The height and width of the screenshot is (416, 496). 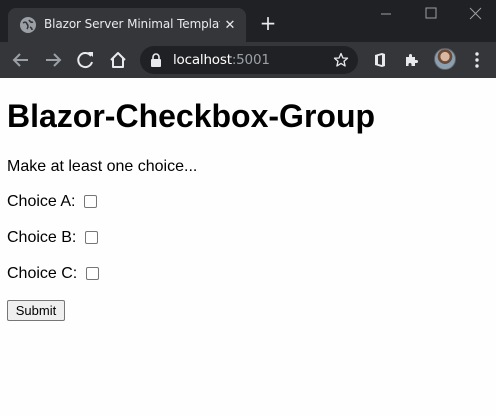 What do you see at coordinates (118, 60) in the screenshot?
I see `home-icon` at bounding box center [118, 60].